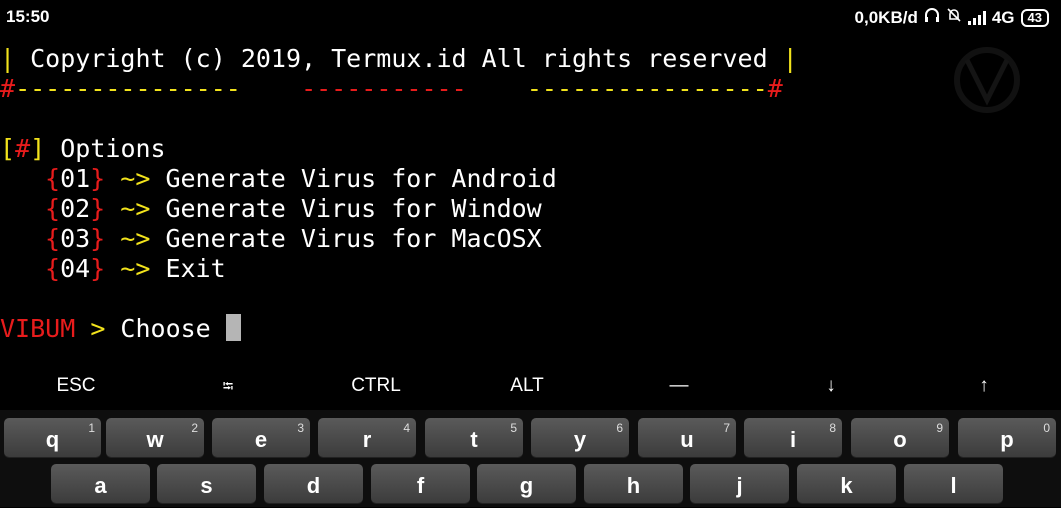 The image size is (1061, 508). Describe the element at coordinates (739, 483) in the screenshot. I see `key-j: j` at that location.